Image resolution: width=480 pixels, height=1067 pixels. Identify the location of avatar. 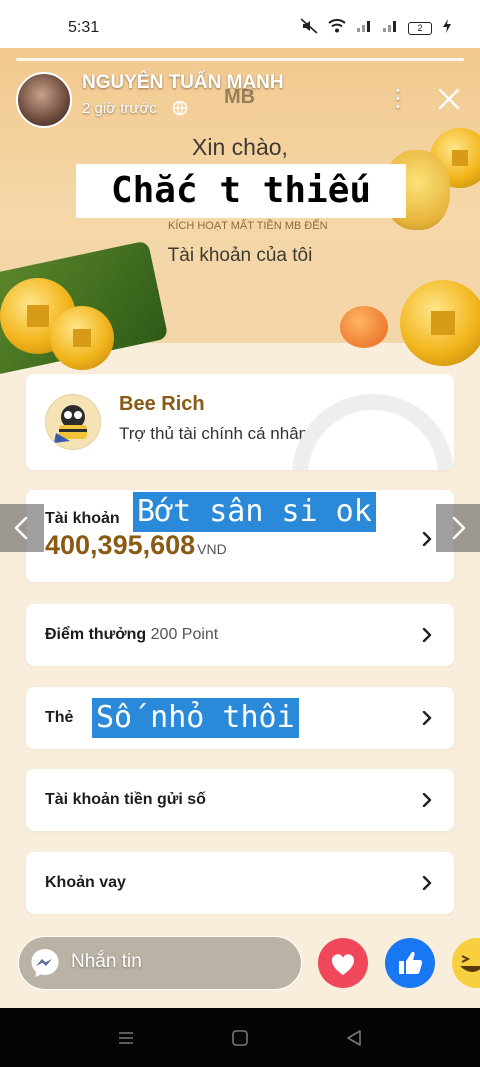
(44, 100).